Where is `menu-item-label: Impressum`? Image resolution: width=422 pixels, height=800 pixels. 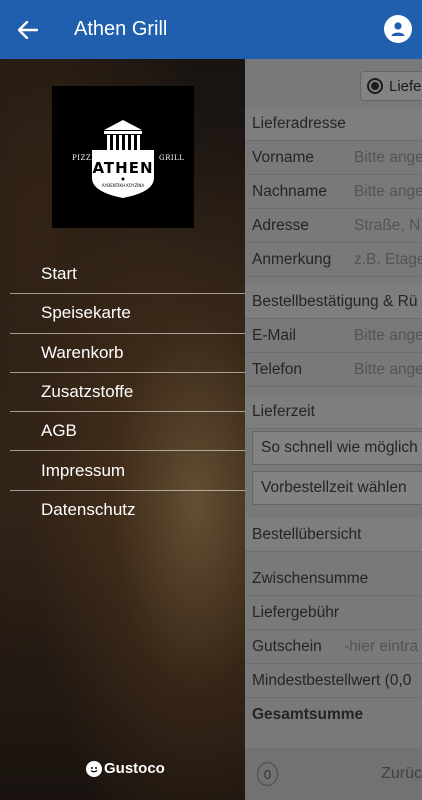 menu-item-label: Impressum is located at coordinates (83, 470).